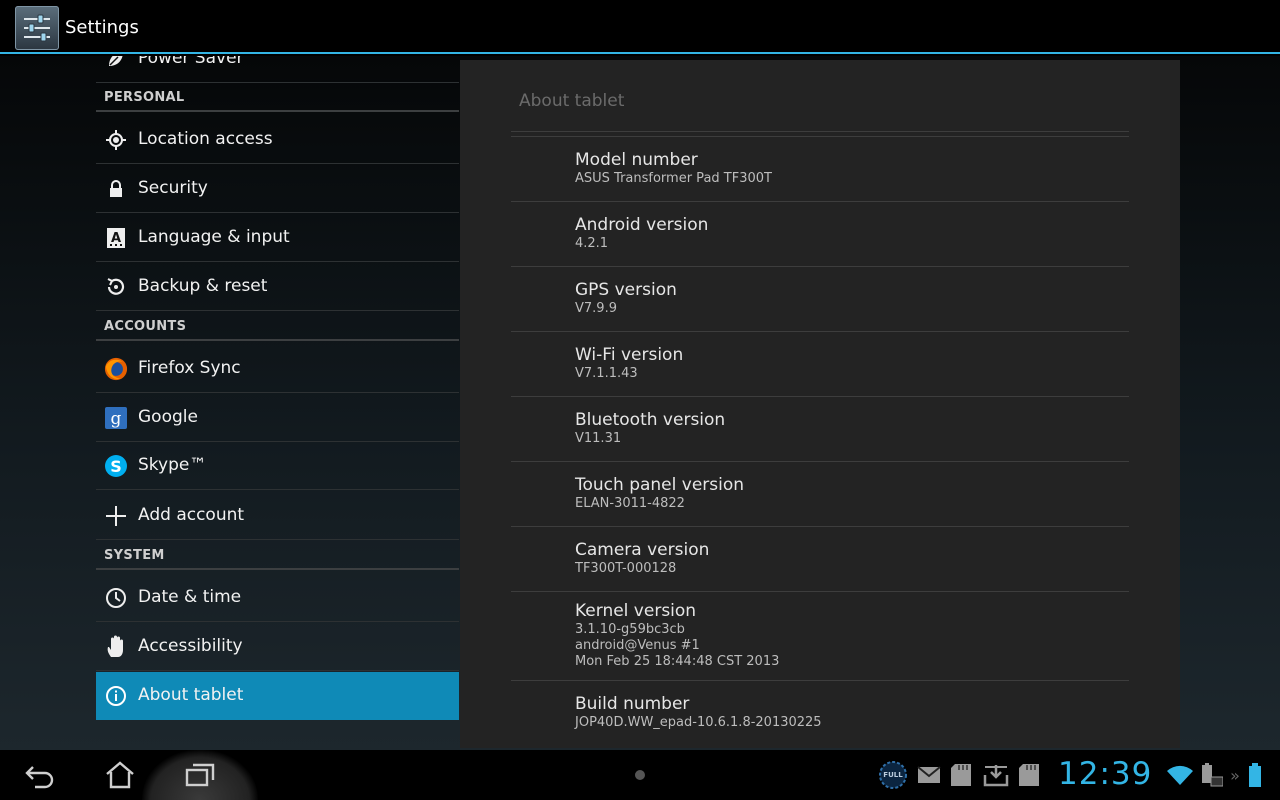 This screenshot has width=1280, height=800. I want to click on mail-icon, so click(929, 774).